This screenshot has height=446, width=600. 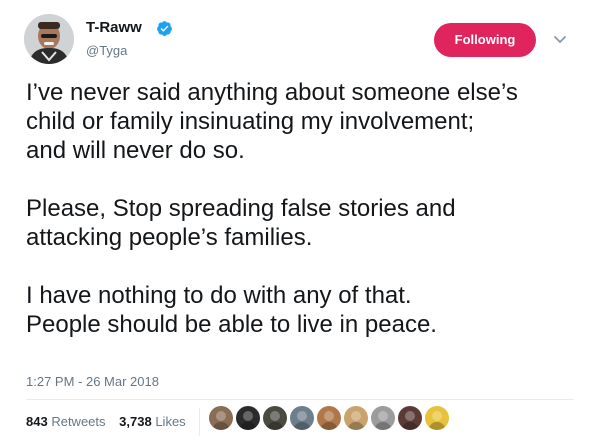 What do you see at coordinates (219, 295) in the screenshot?
I see `tweet-line: I have nothing to do with any of that.` at bounding box center [219, 295].